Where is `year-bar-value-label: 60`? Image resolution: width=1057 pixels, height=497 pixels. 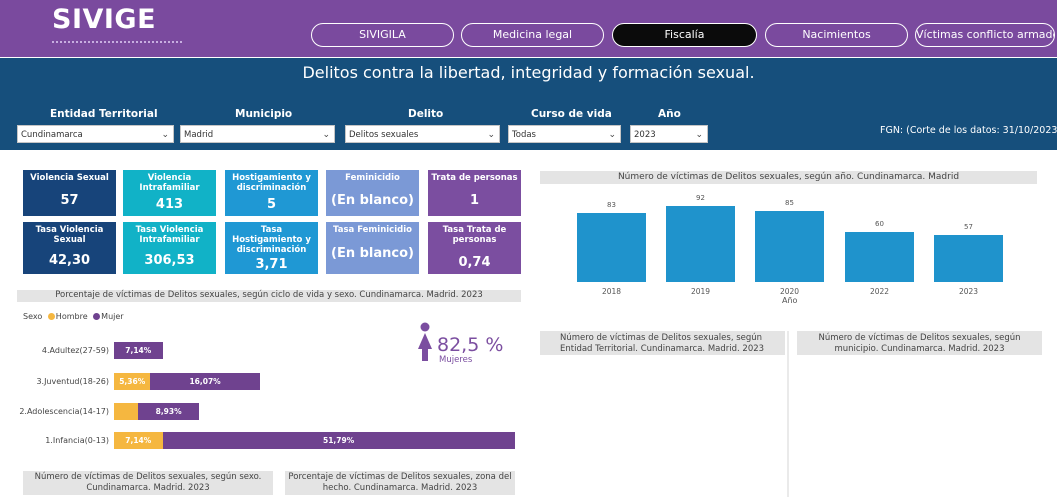 year-bar-value-label: 60 is located at coordinates (879, 224).